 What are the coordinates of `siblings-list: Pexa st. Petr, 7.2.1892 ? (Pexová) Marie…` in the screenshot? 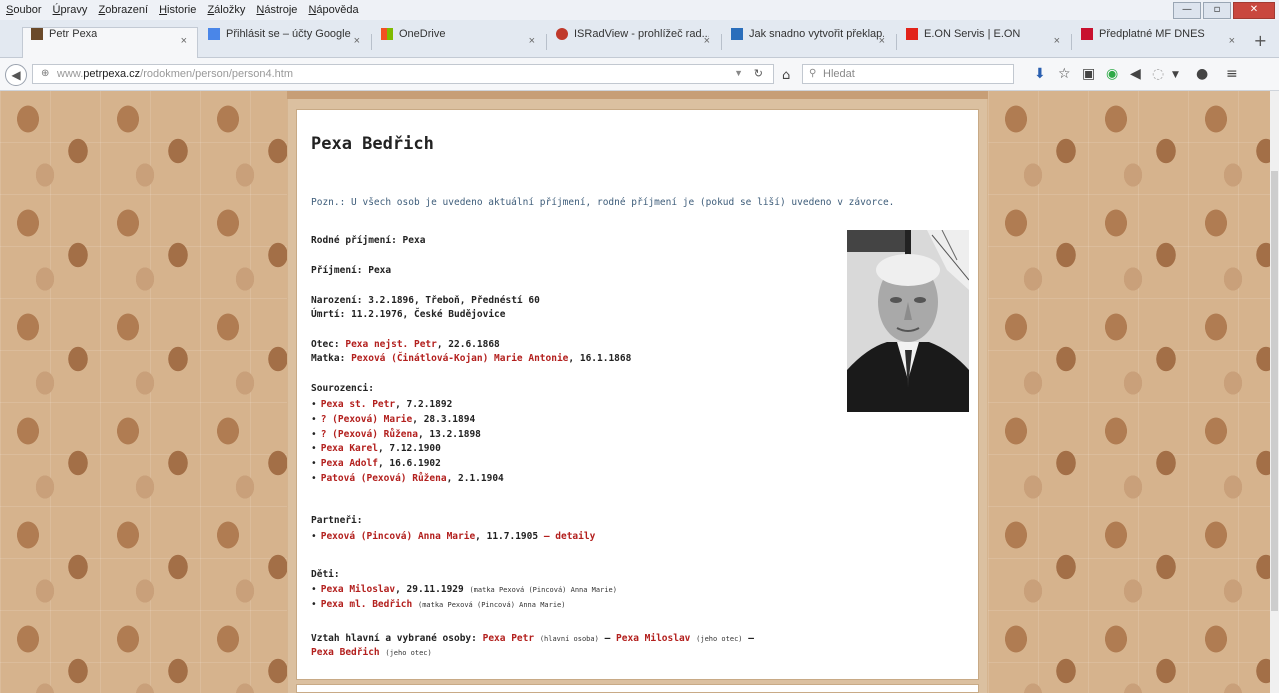 It's located at (407, 442).